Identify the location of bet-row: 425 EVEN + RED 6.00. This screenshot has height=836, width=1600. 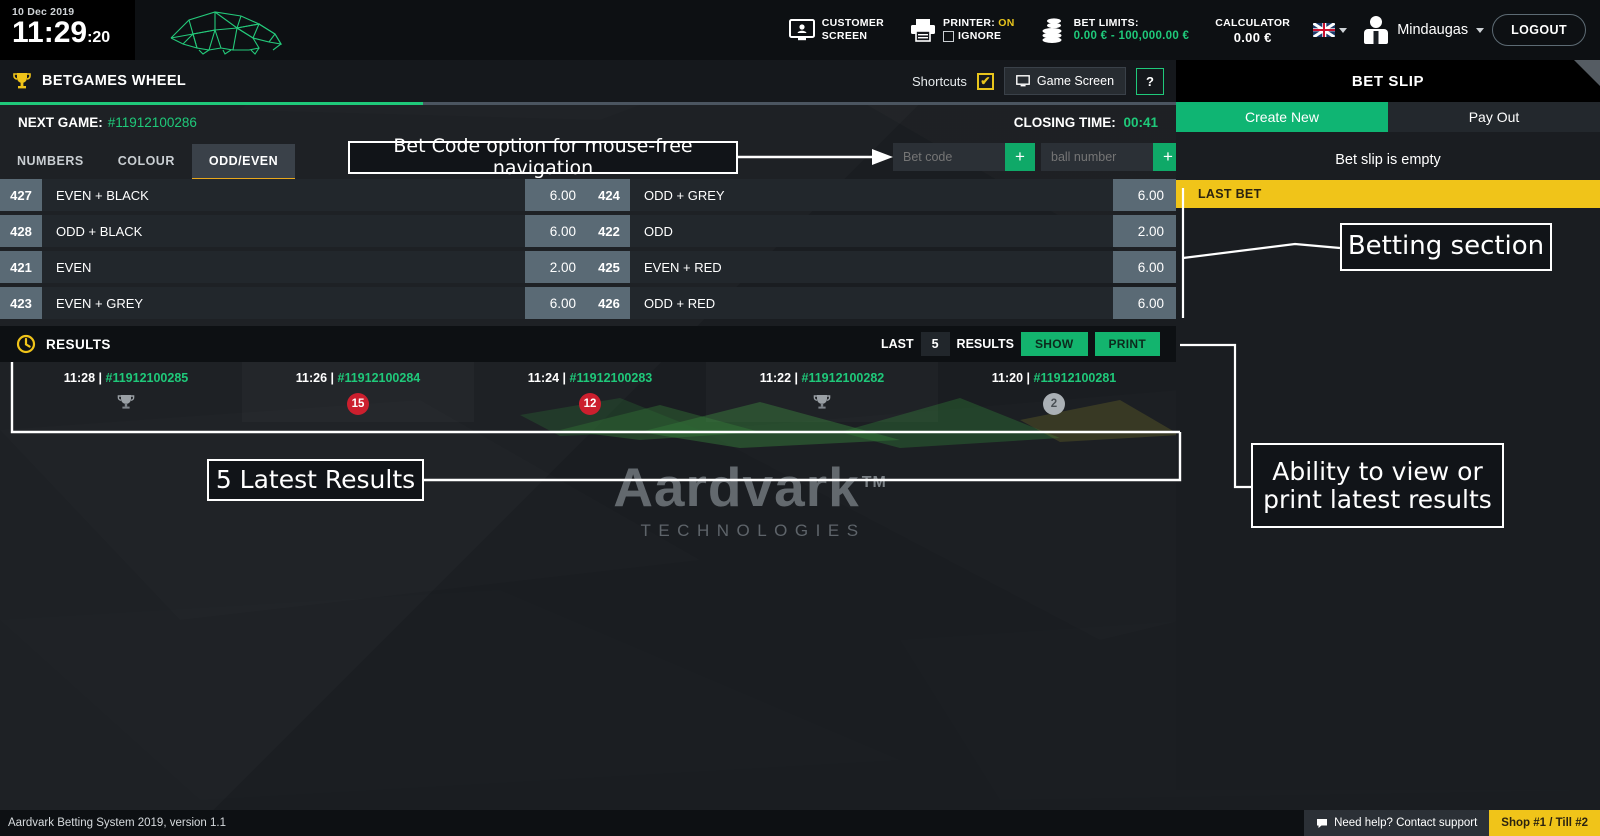
(882, 267).